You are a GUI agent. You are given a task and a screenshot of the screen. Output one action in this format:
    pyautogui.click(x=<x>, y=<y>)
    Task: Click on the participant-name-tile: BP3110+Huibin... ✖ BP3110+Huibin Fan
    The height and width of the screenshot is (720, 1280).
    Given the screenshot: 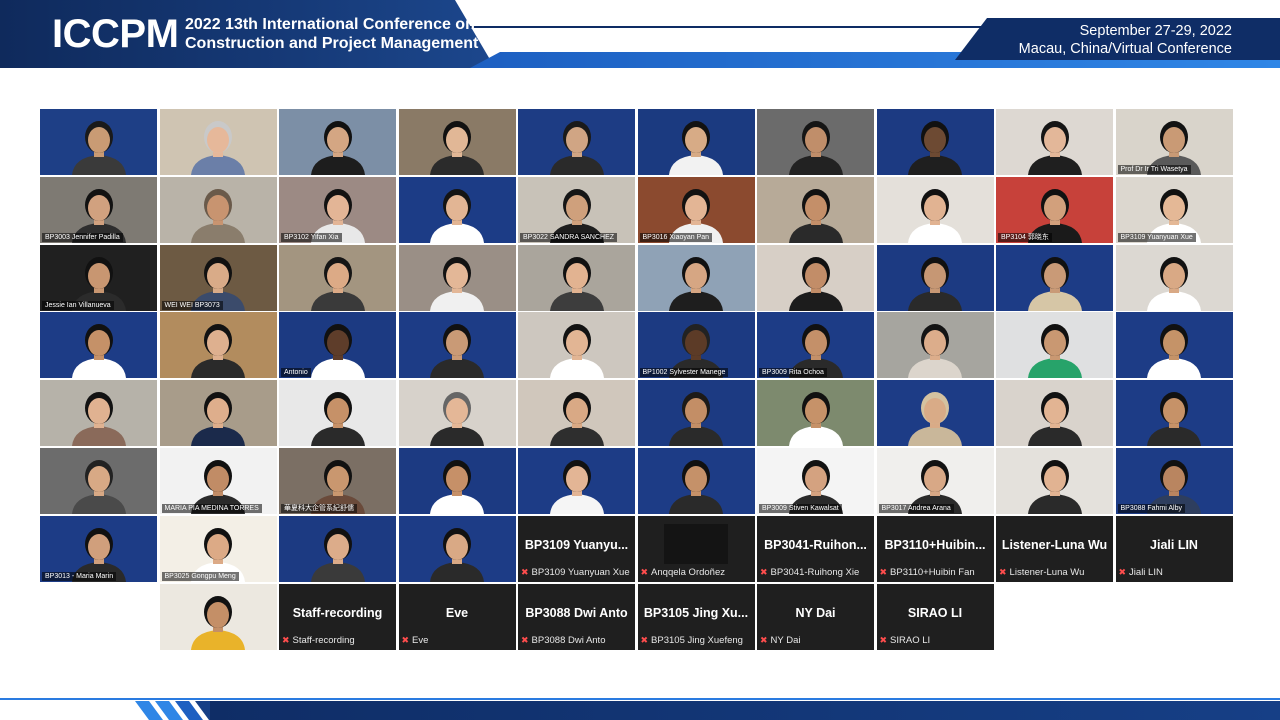 What is the action you would take?
    pyautogui.click(x=935, y=548)
    